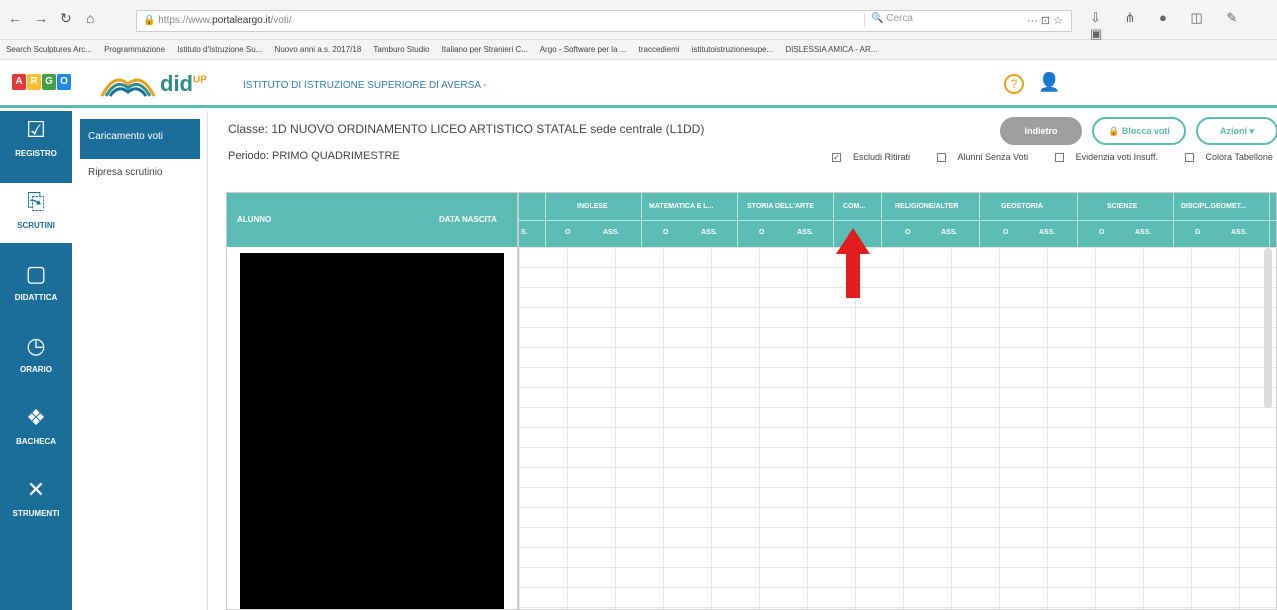  What do you see at coordinates (1022, 206) in the screenshot?
I see `subject-header: GEOSTORIA` at bounding box center [1022, 206].